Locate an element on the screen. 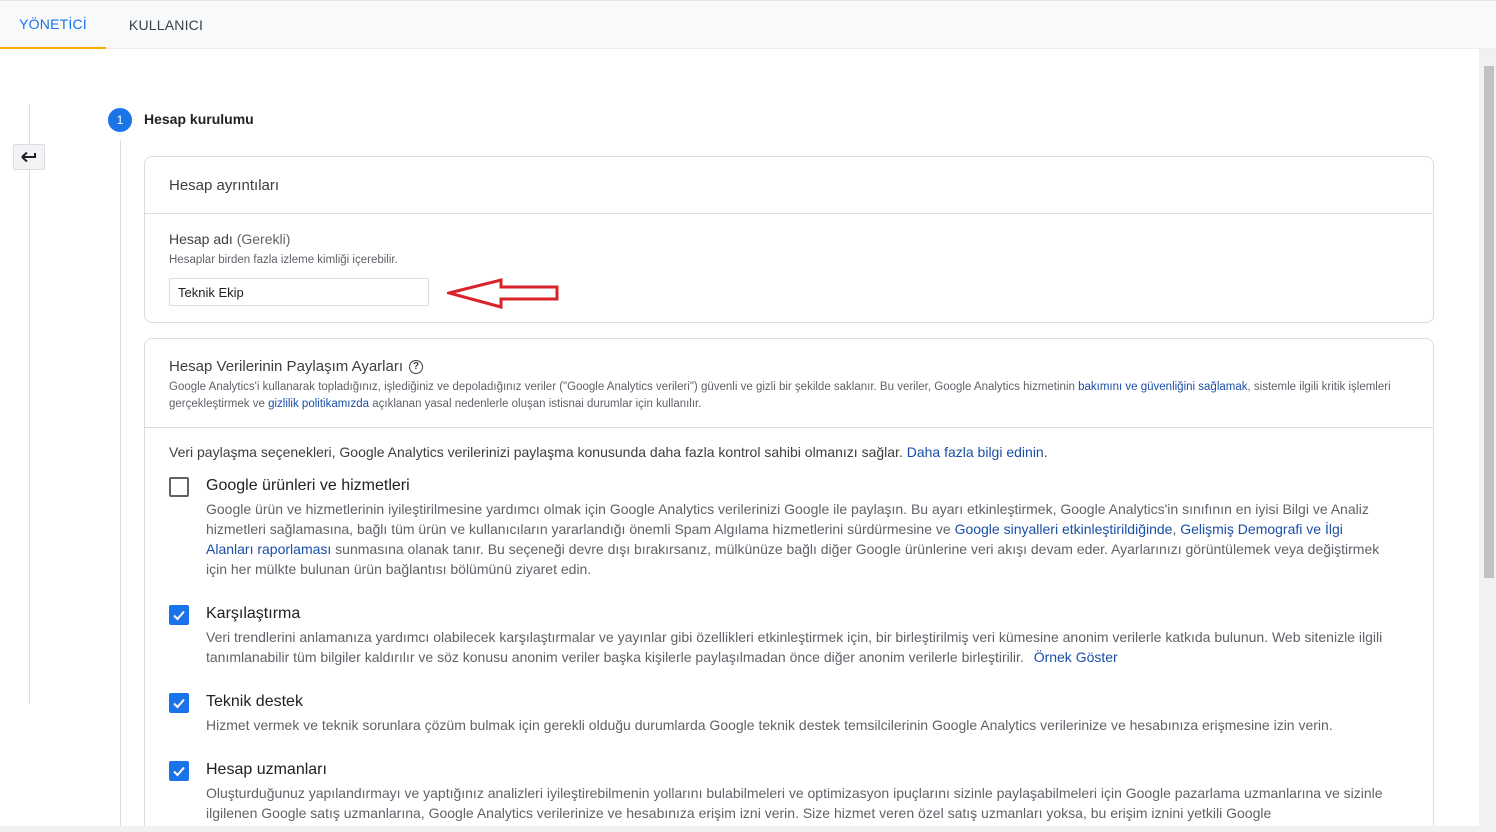 The width and height of the screenshot is (1496, 832). sharing-title: Hesap Verilerinin Paylaşım Ayarları ? is located at coordinates (794, 366).